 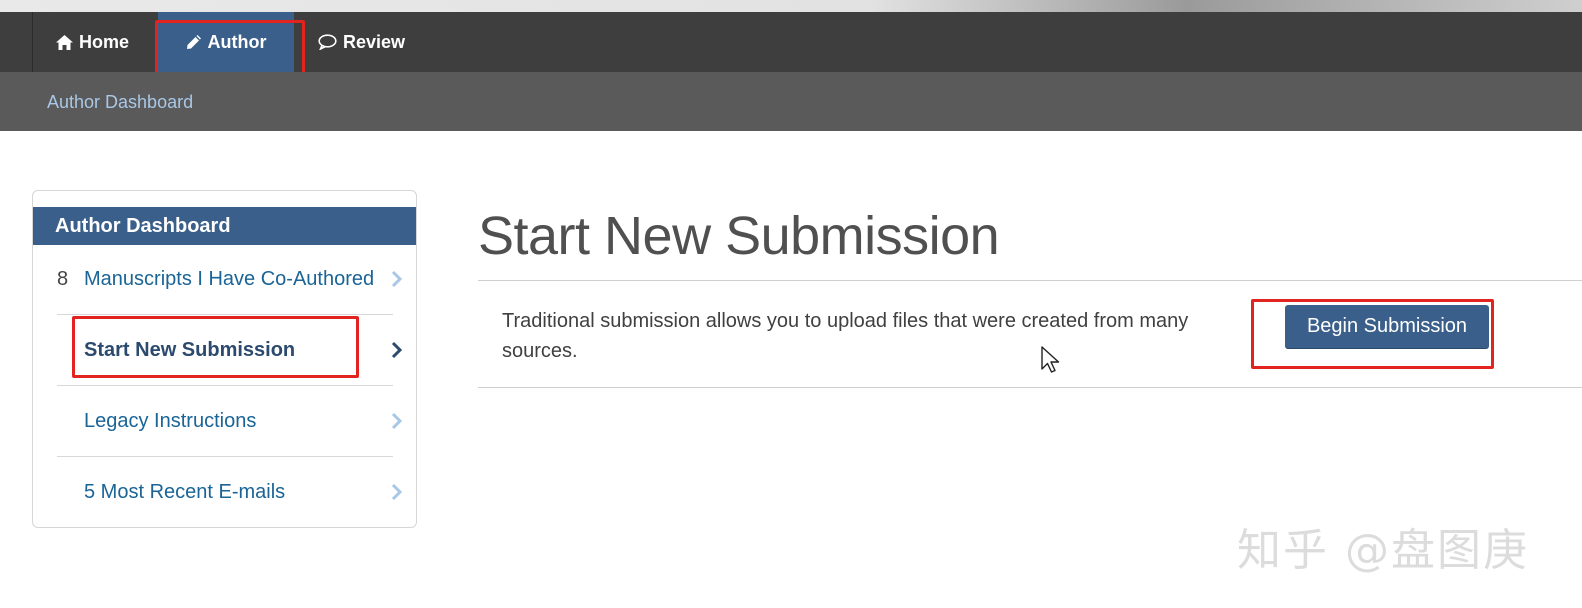 What do you see at coordinates (1051, 362) in the screenshot?
I see `mouse-cursor-icon` at bounding box center [1051, 362].